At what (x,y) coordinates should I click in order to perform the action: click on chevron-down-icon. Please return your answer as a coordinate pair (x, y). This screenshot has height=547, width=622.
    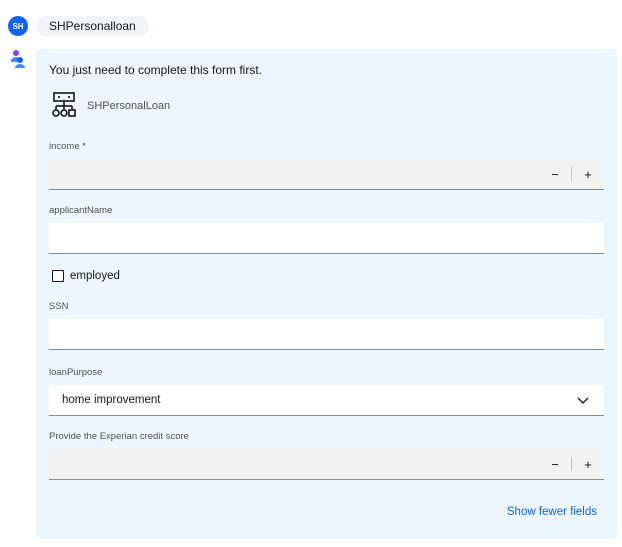
    Looking at the image, I should click on (583, 400).